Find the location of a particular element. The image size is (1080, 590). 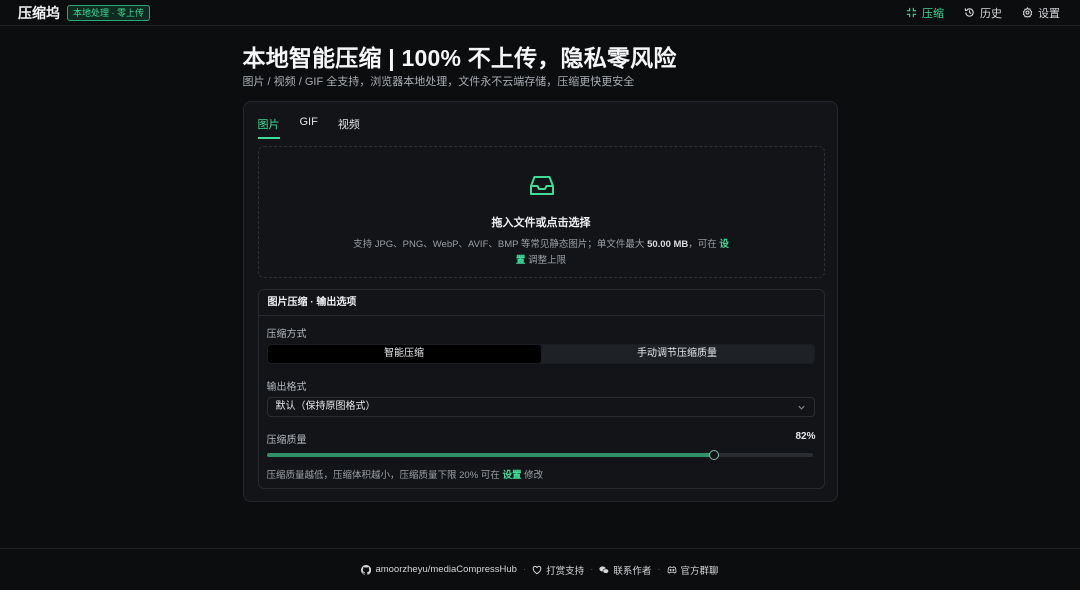

options-title: 图片压缩 · 输出选项 is located at coordinates (541, 303).